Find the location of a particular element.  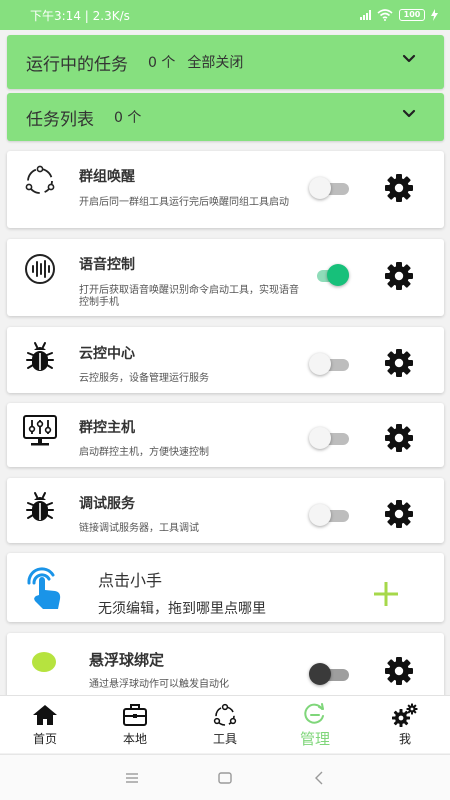

green-dot-icon is located at coordinates (44, 662).